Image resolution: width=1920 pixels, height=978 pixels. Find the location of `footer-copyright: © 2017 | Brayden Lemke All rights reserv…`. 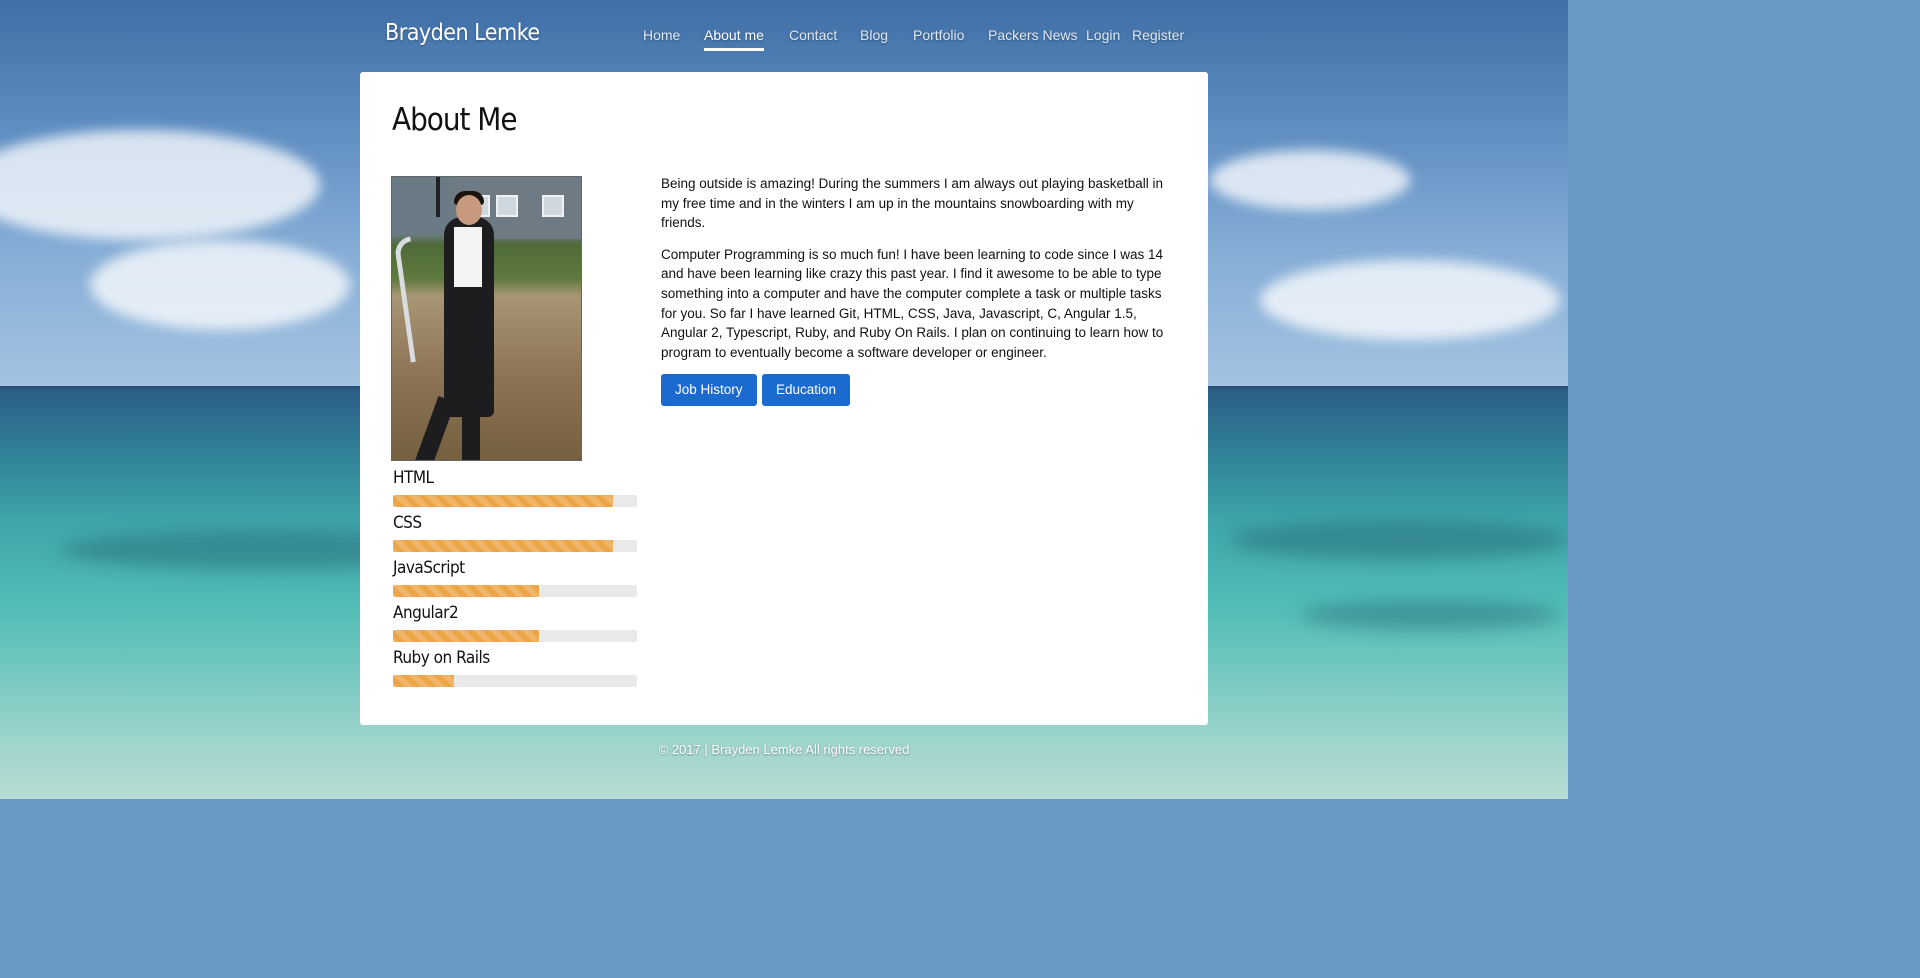

footer-copyright: © 2017 | Brayden Lemke All rights reserv… is located at coordinates (784, 749).